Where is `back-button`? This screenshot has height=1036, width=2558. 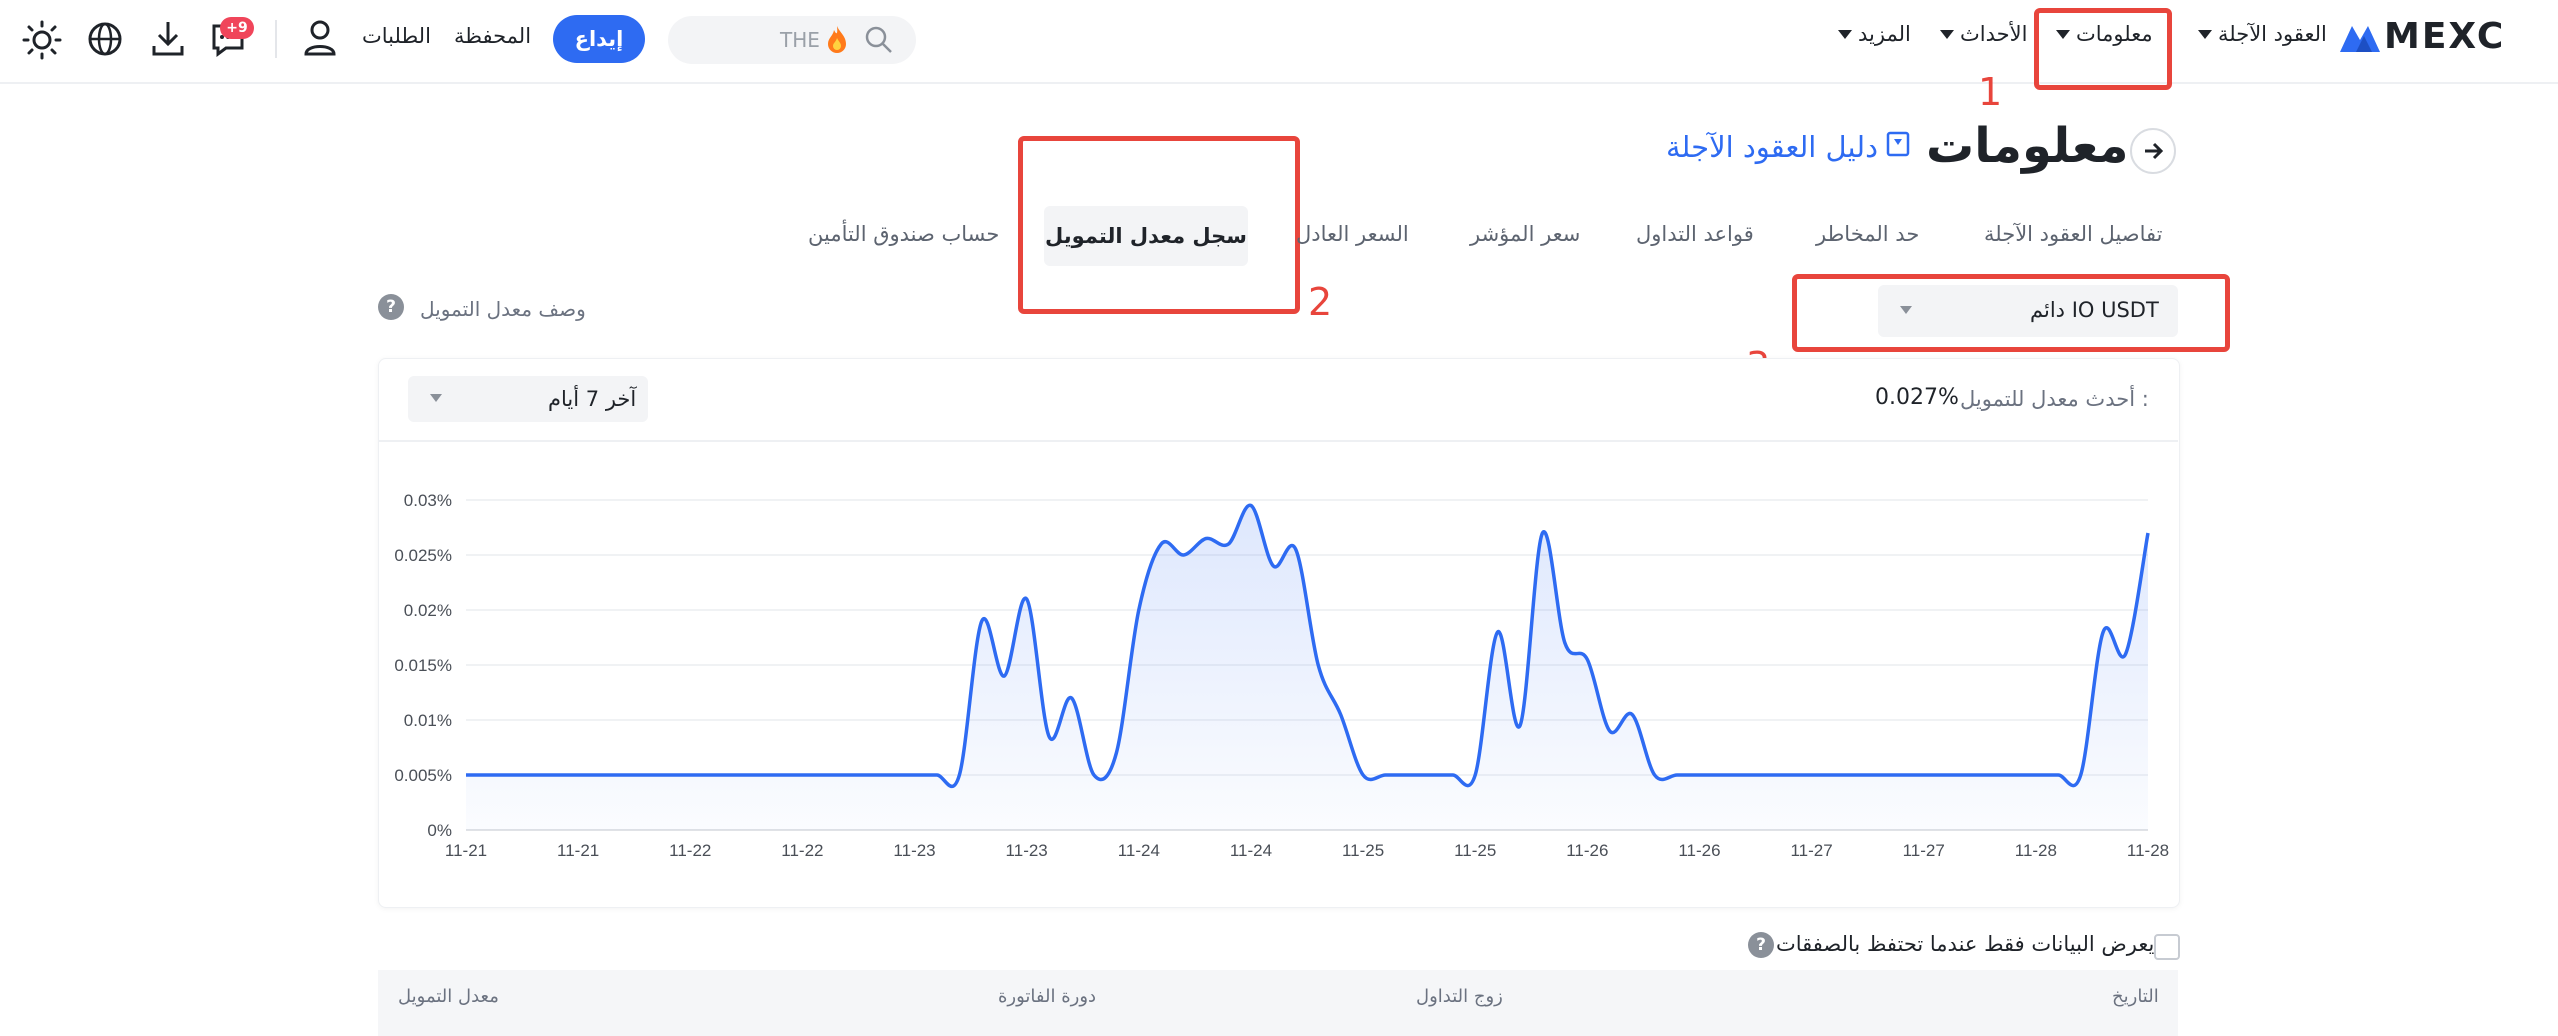
back-button is located at coordinates (2153, 151).